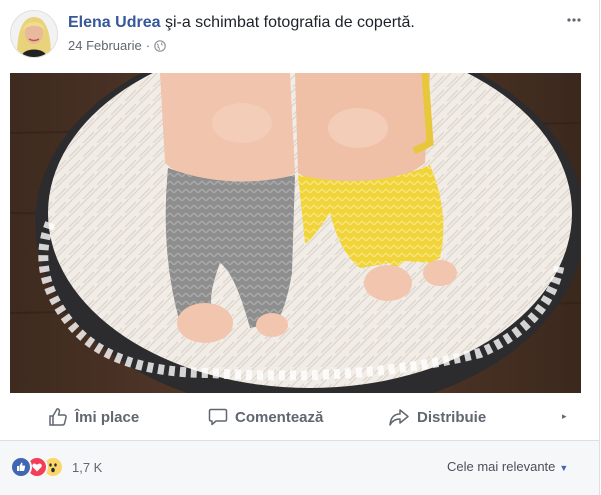 Image resolution: width=601 pixels, height=495 pixels. What do you see at coordinates (21, 467) in the screenshot?
I see `like-reaction-icon` at bounding box center [21, 467].